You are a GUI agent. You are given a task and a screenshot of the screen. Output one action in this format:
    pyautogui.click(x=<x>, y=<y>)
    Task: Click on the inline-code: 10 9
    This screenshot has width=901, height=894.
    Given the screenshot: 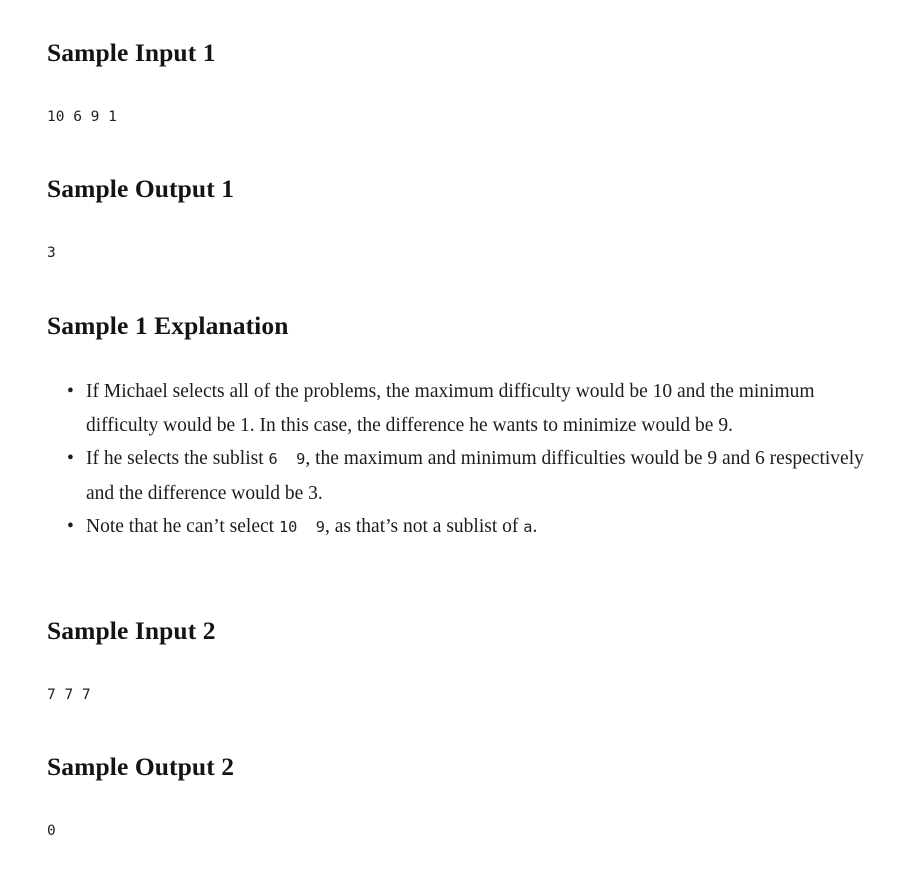 What is the action you would take?
    pyautogui.click(x=301, y=527)
    